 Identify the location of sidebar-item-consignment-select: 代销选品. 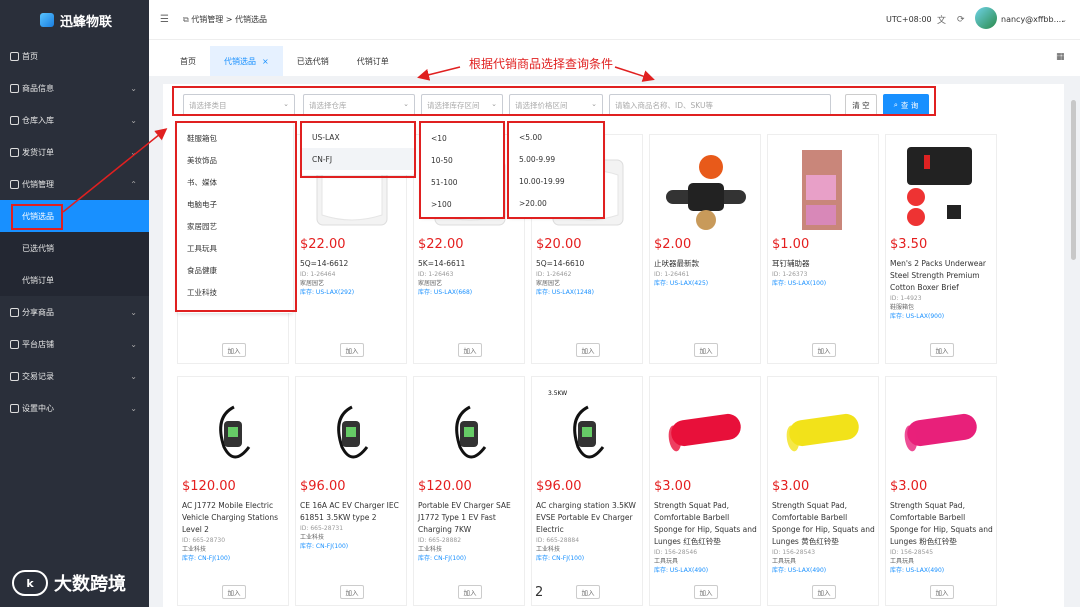
(74, 216).